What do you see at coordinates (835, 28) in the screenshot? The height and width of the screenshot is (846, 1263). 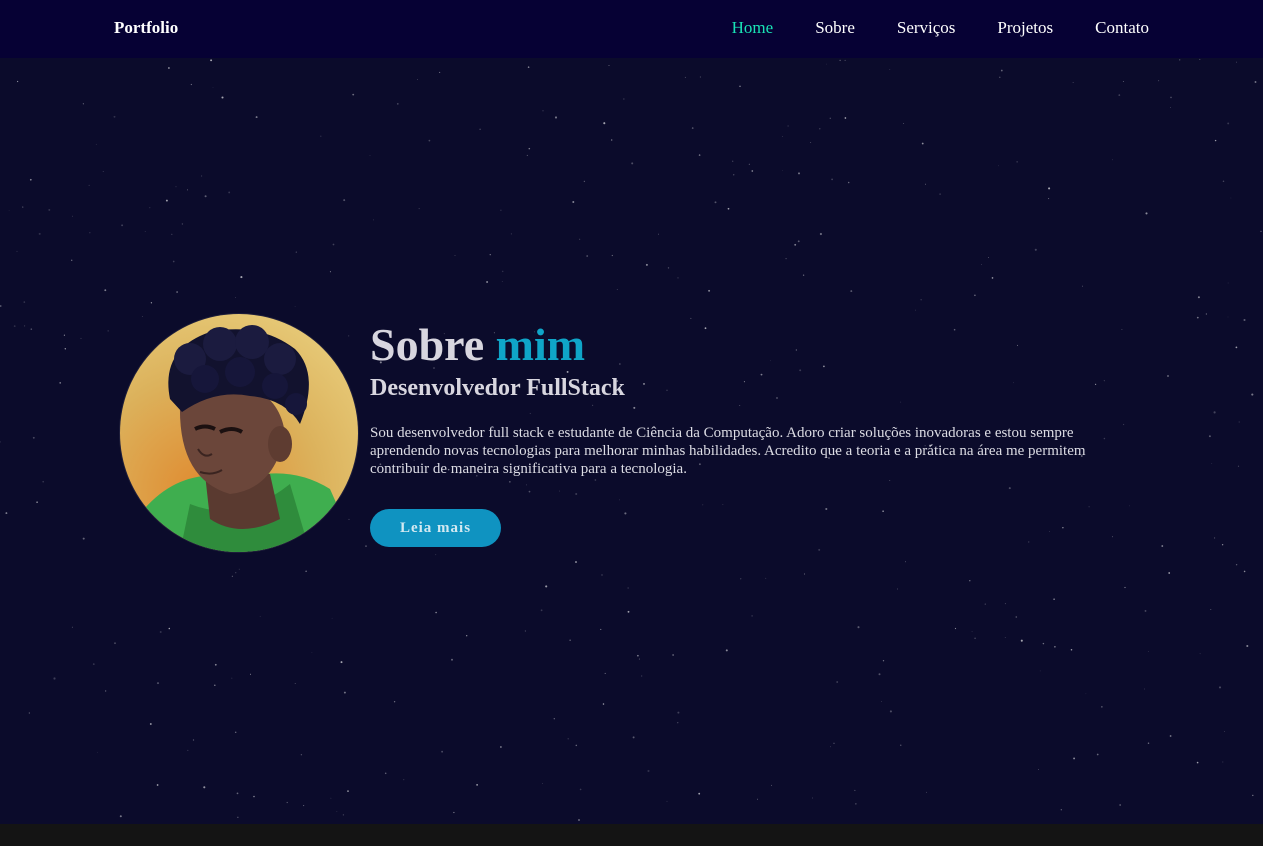 I see `nav-link-sobre: Sobre` at bounding box center [835, 28].